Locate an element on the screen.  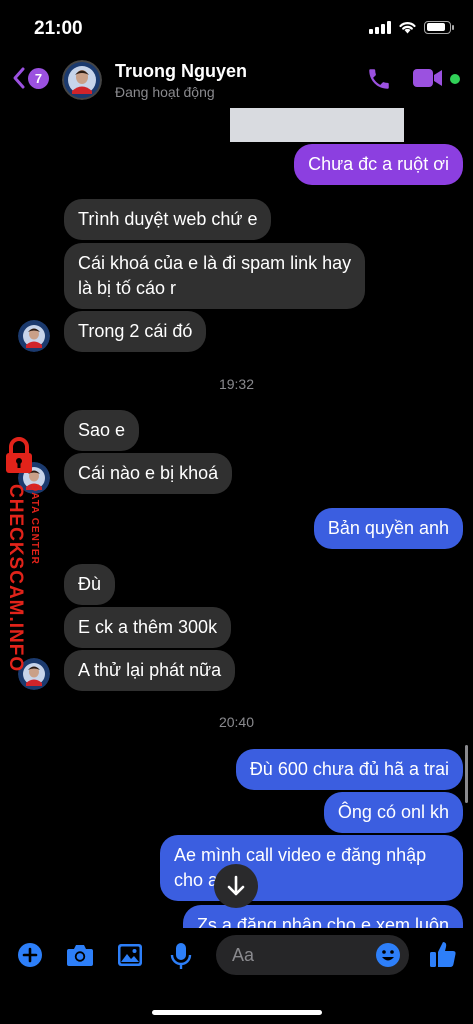
watermark-main-text: CHECKSCAM.INFO is located at coordinates (15, 578).